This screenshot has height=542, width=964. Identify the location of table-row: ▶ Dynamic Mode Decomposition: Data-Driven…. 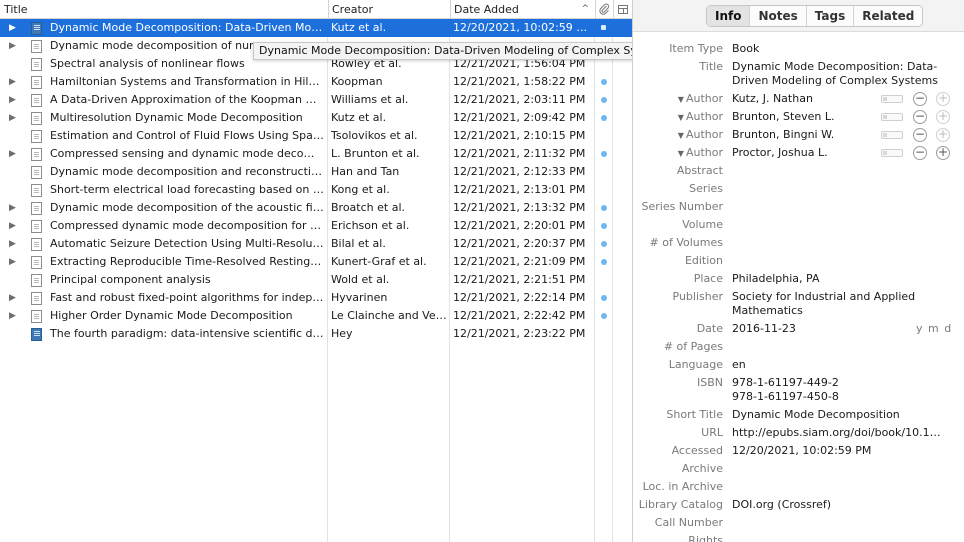
(316, 28).